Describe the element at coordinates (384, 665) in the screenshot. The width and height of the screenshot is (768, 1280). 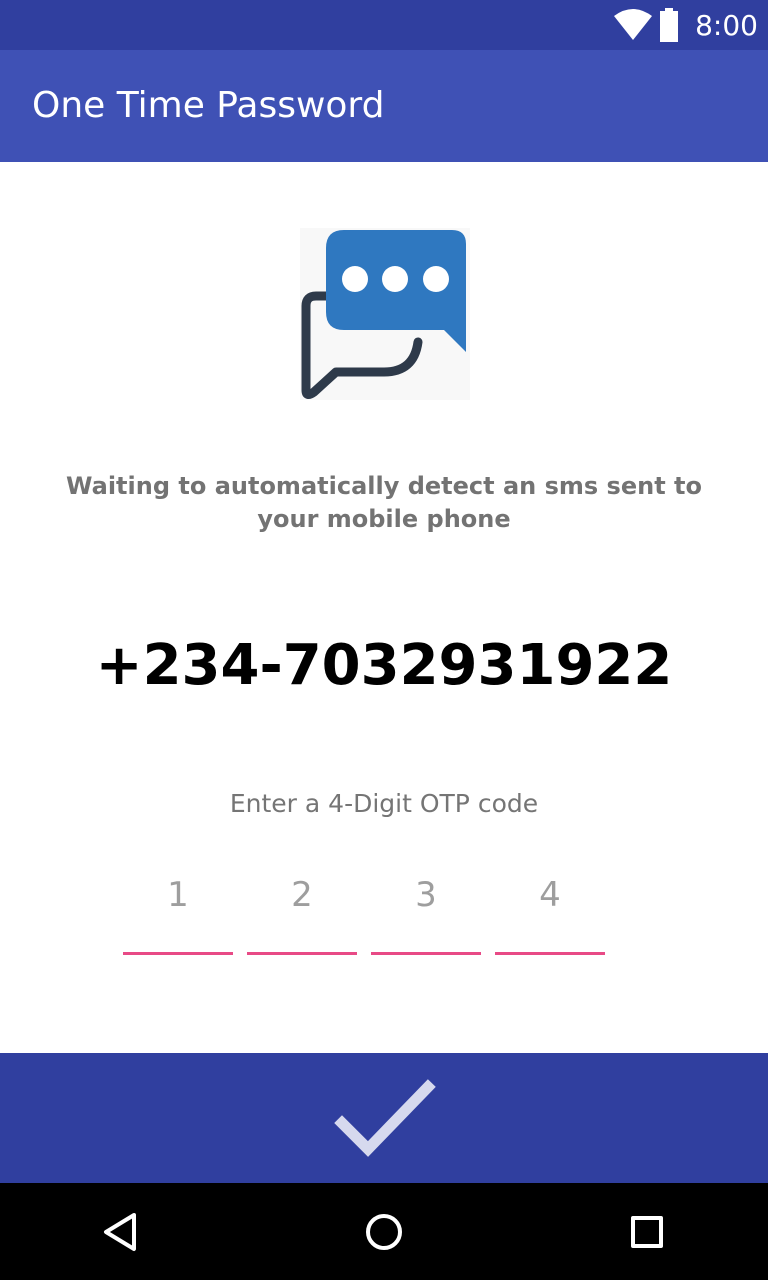
I see `phone-number: +234-7032931922` at that location.